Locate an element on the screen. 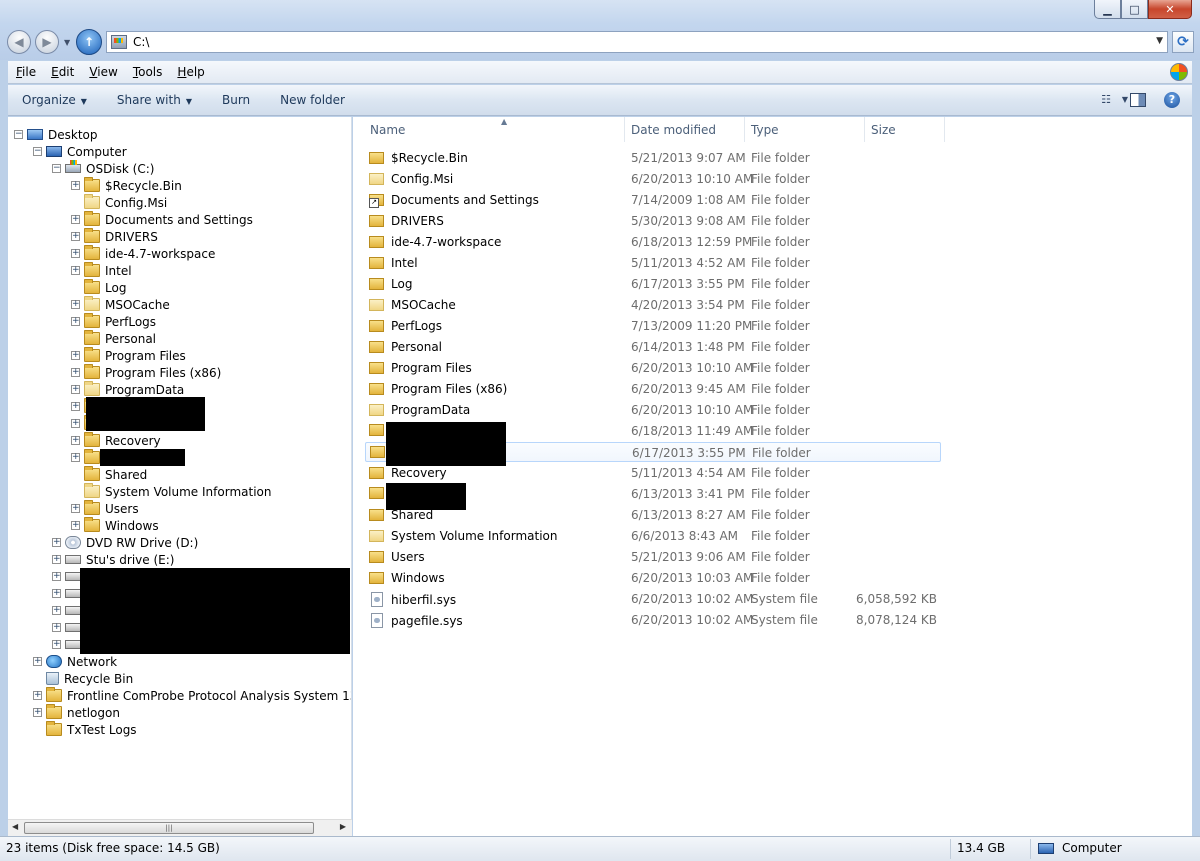 This screenshot has height=861, width=1200. menu-file: File is located at coordinates (25, 72).